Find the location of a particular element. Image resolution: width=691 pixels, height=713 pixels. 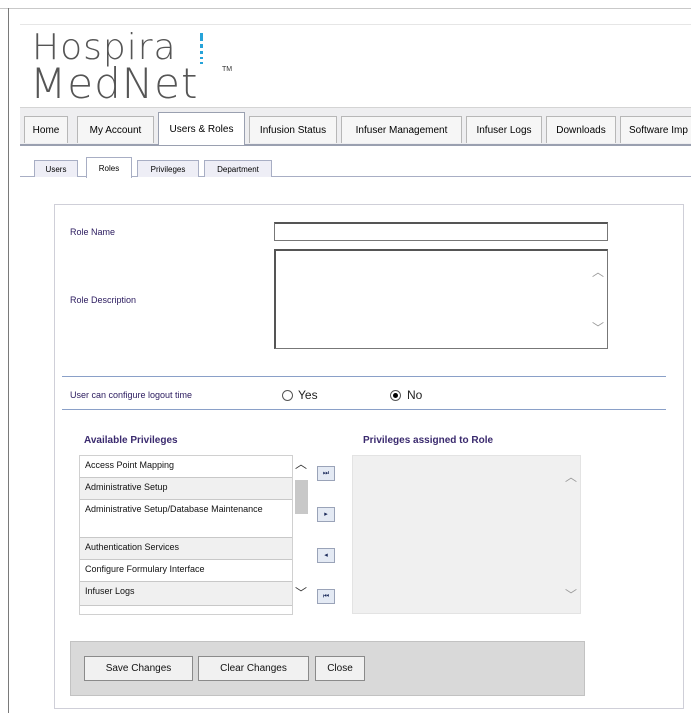

divider-bottom is located at coordinates (364, 409).